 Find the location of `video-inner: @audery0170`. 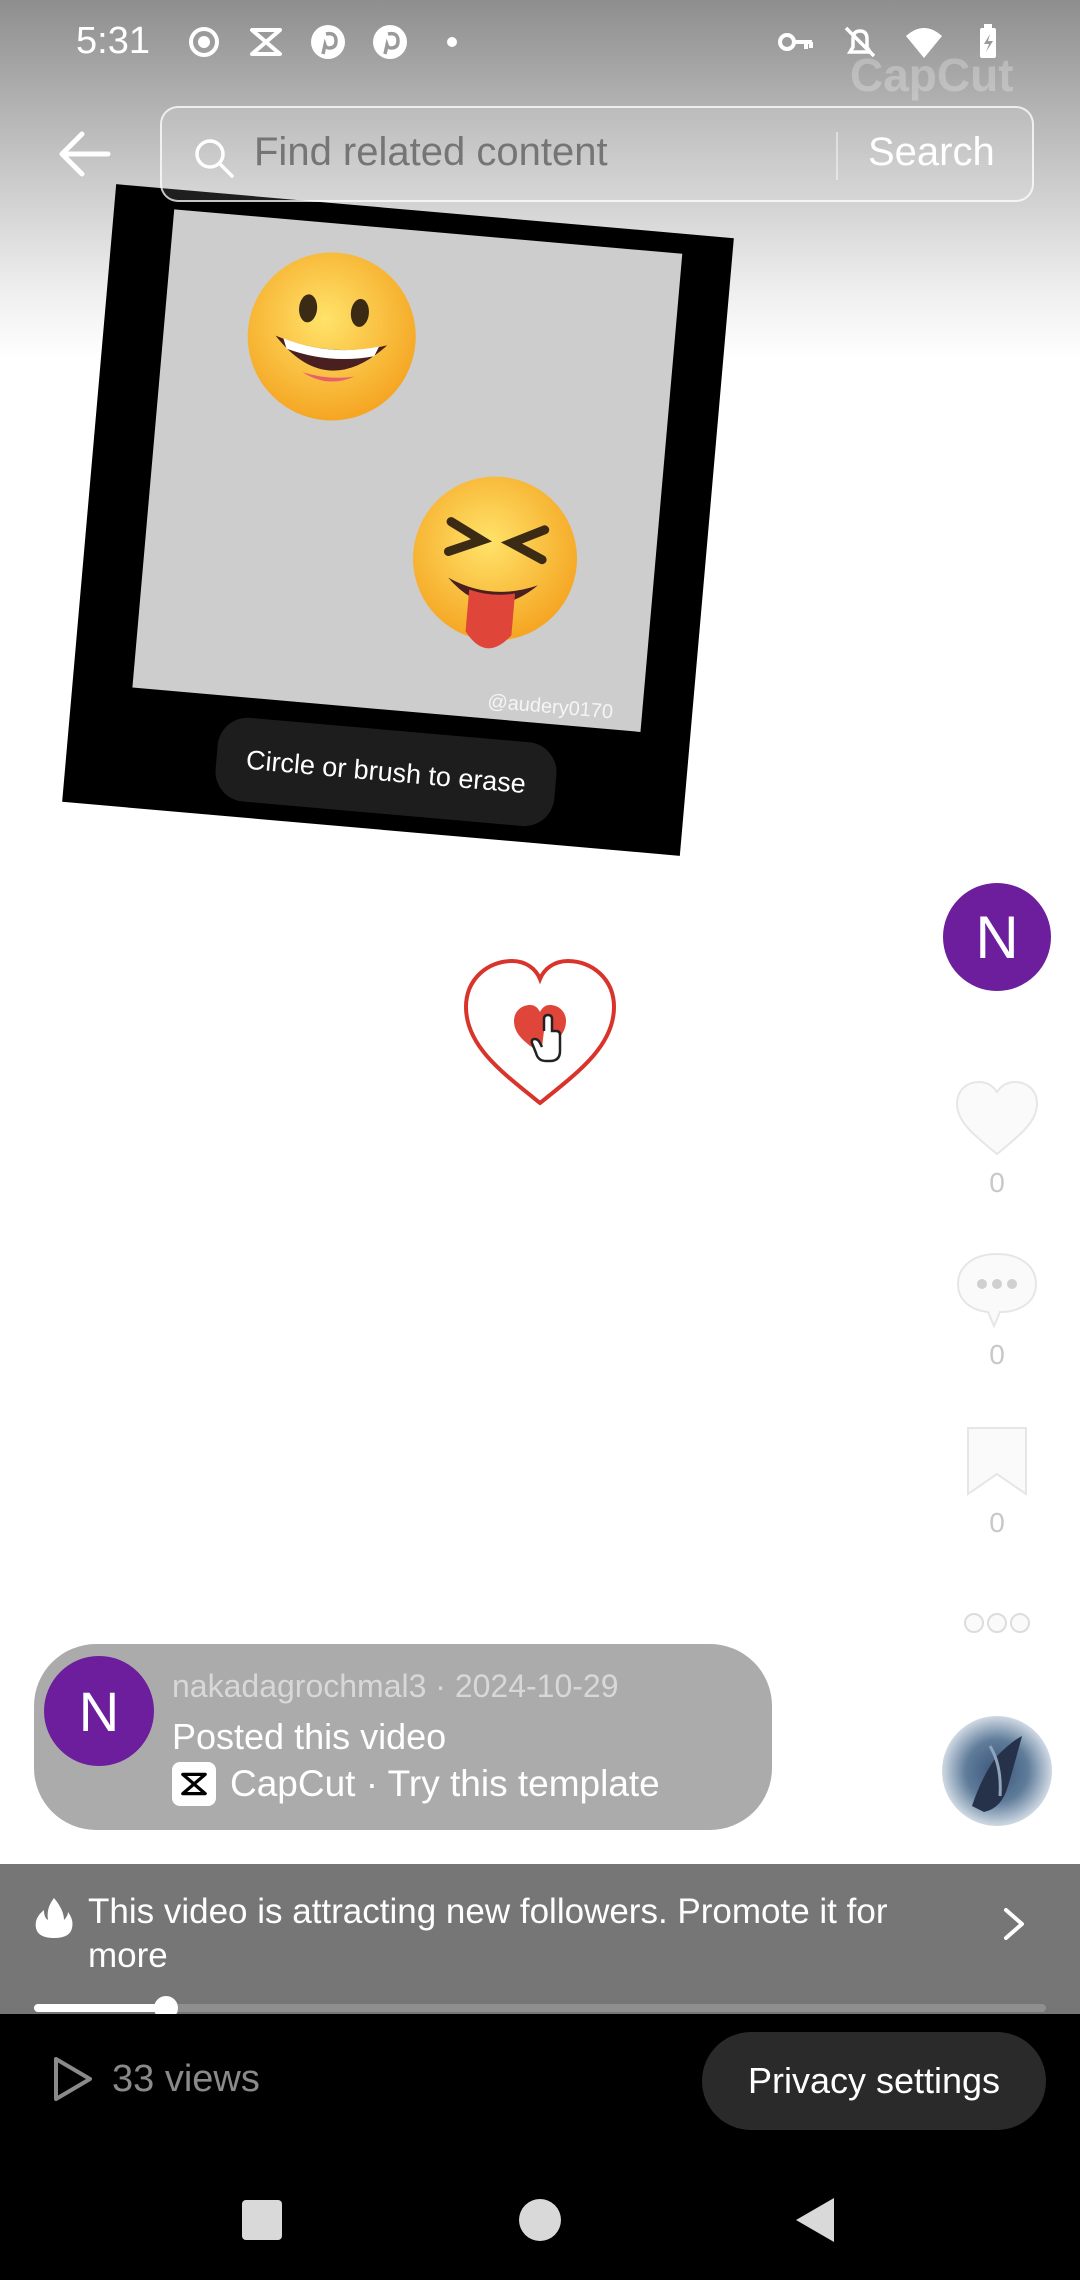

video-inner: @audery0170 is located at coordinates (407, 470).